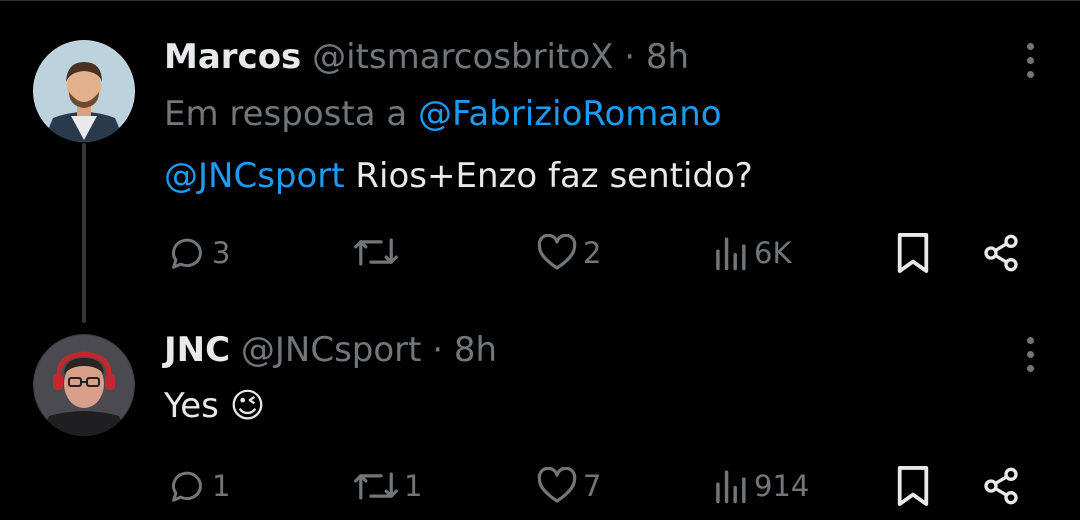  I want to click on handle: @itsmarcosbritoX, so click(462, 57).